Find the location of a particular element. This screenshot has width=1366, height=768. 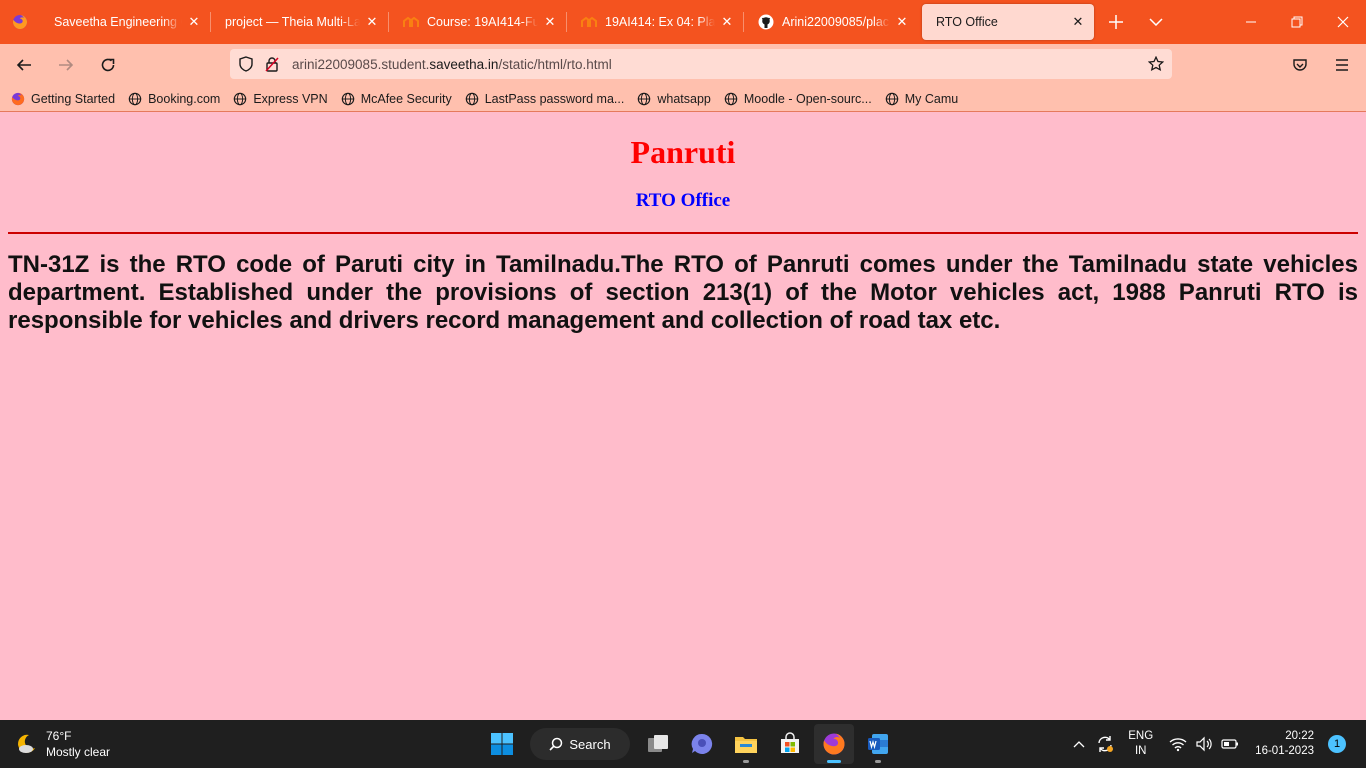

back-button is located at coordinates (24, 65).